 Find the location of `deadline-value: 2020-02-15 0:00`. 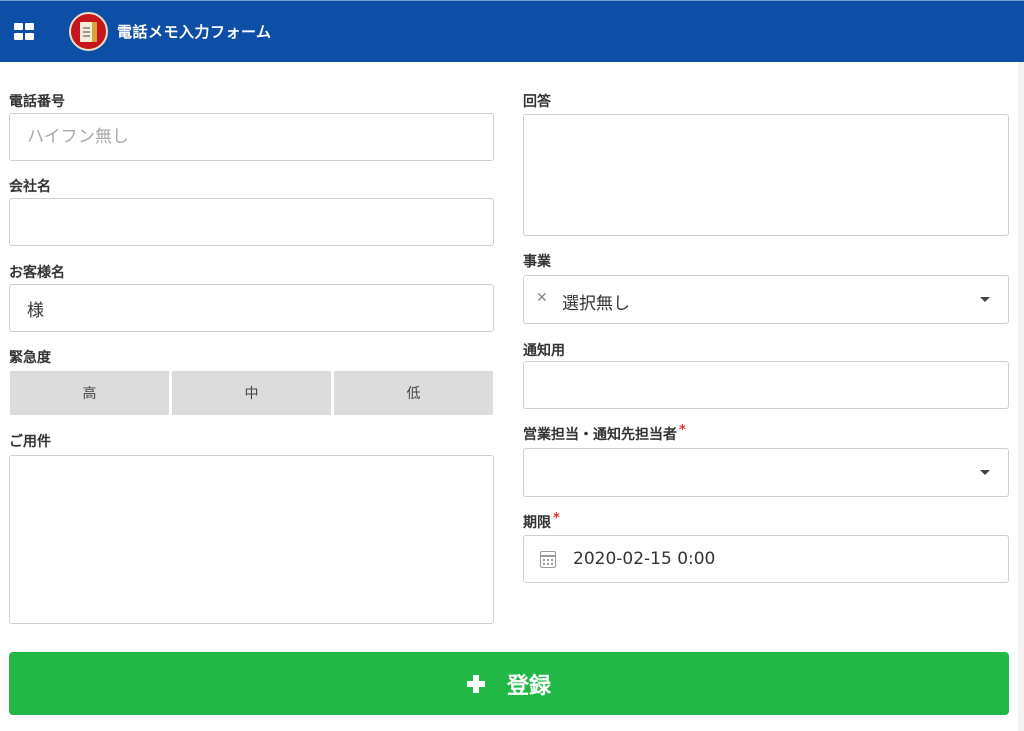

deadline-value: 2020-02-15 0:00 is located at coordinates (644, 559).